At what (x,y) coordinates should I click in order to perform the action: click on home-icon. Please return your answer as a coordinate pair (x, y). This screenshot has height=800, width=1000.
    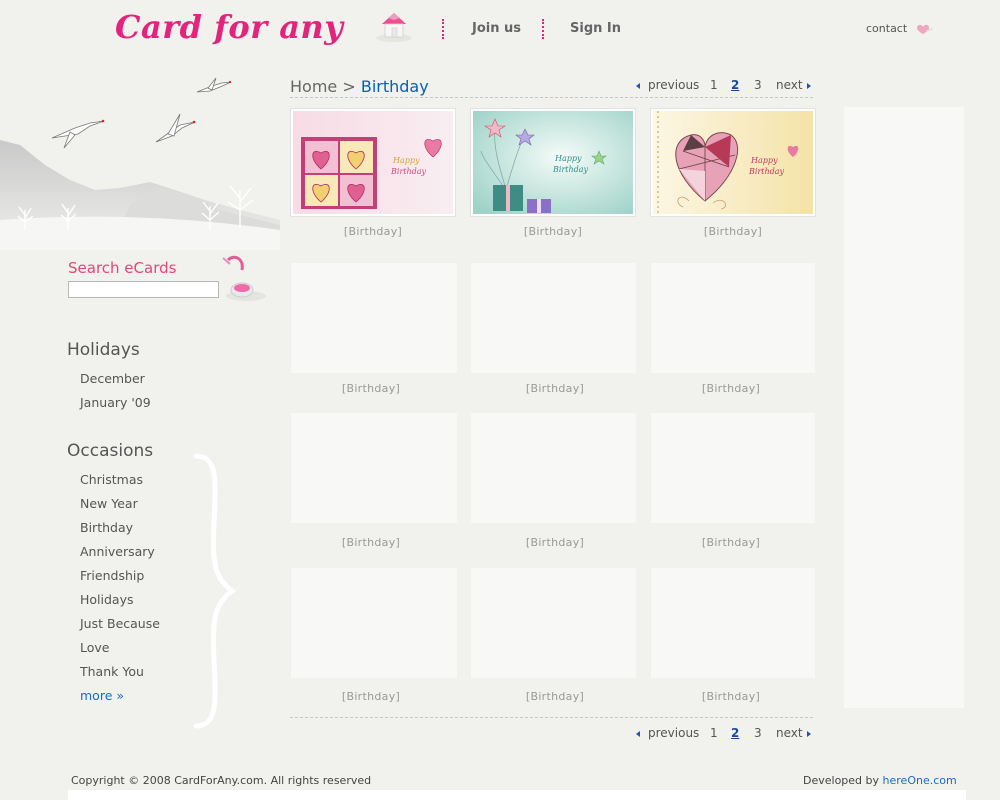
    Looking at the image, I should click on (394, 26).